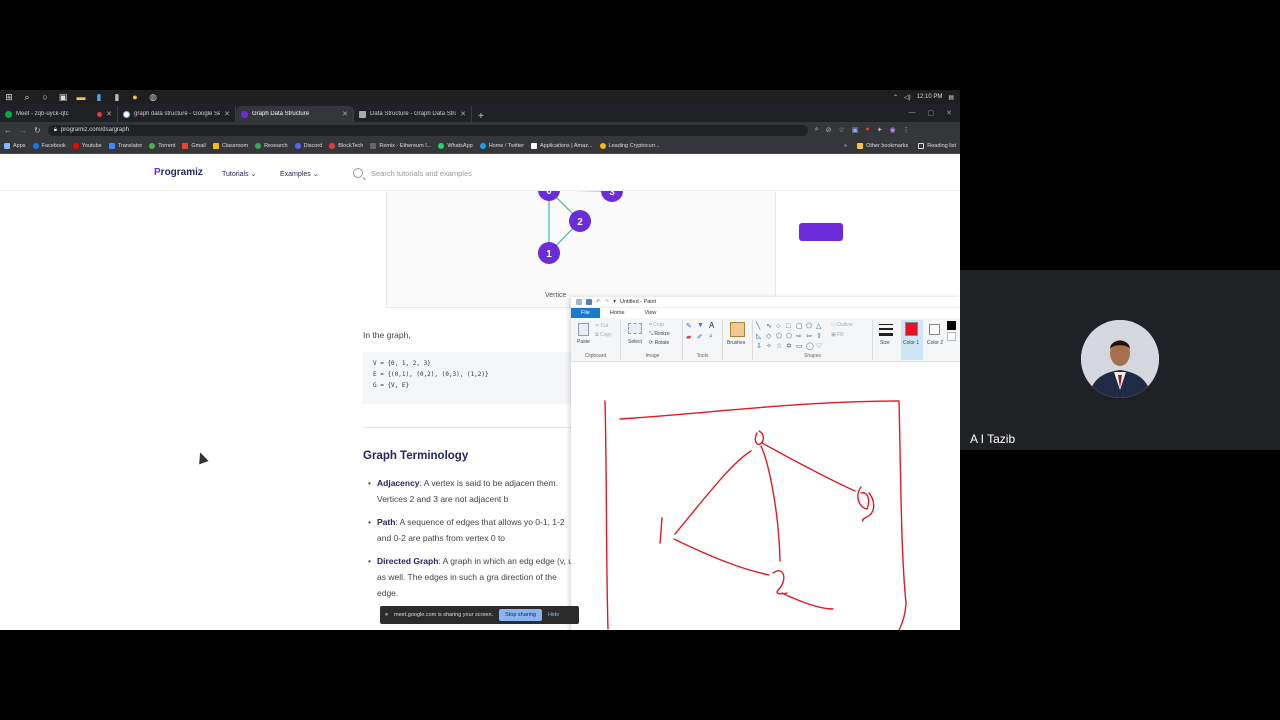  Describe the element at coordinates (885, 343) in the screenshot. I see `size-button: Size` at that location.